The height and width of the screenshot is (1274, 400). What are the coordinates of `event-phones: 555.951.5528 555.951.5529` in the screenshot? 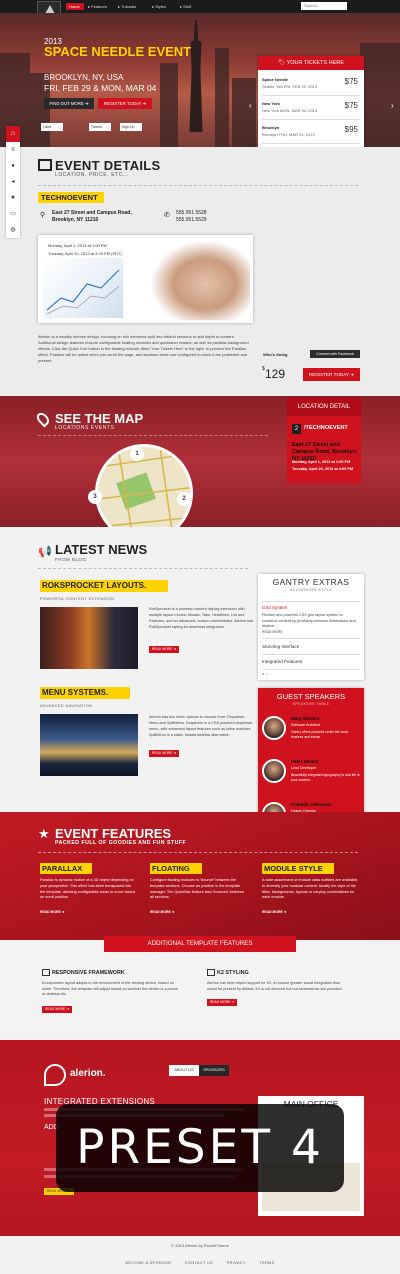 It's located at (191, 217).